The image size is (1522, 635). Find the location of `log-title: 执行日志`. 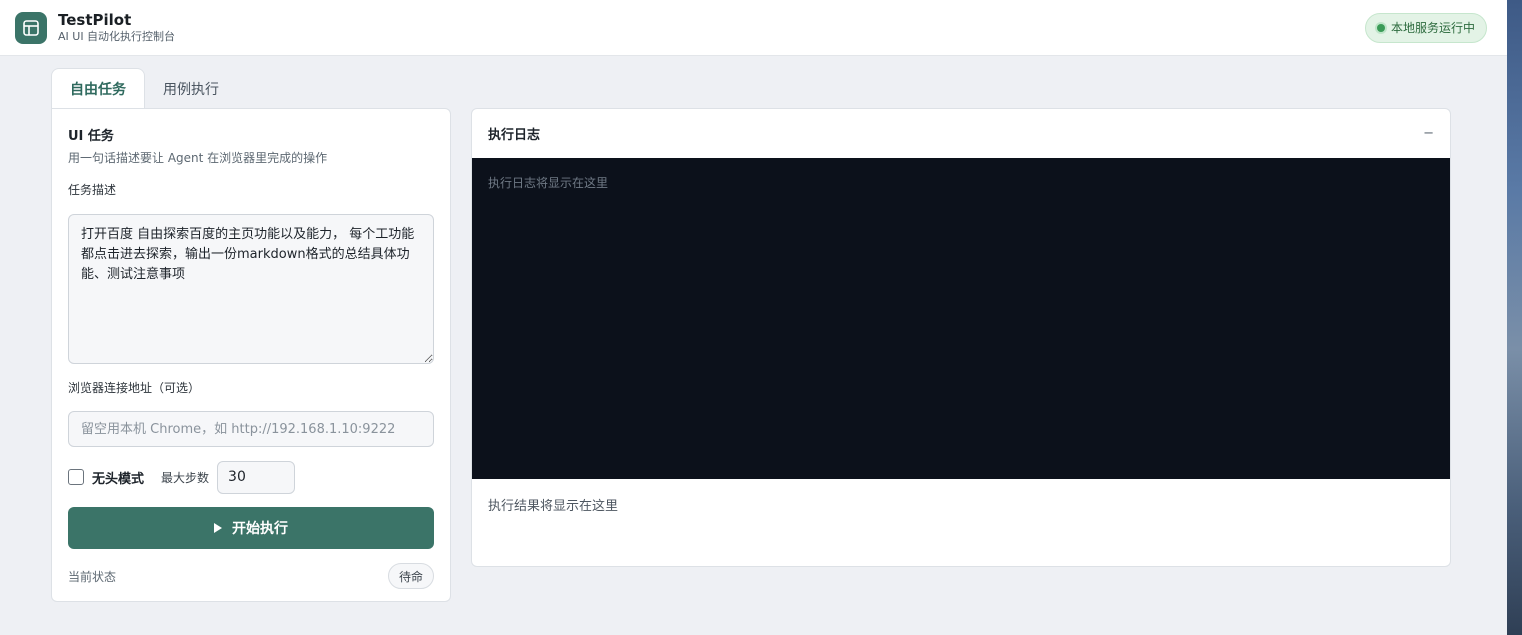

log-title: 执行日志 is located at coordinates (514, 135).